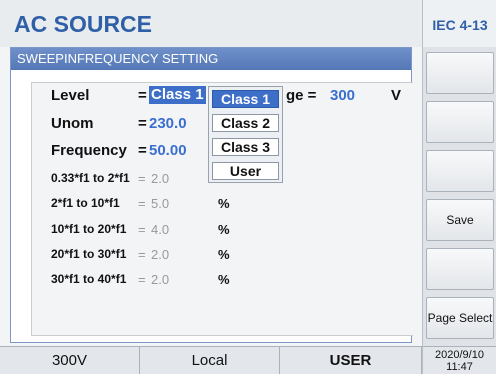 This screenshot has width=496, height=374. Describe the element at coordinates (168, 123) in the screenshot. I see `unom-value: 230.0` at that location.